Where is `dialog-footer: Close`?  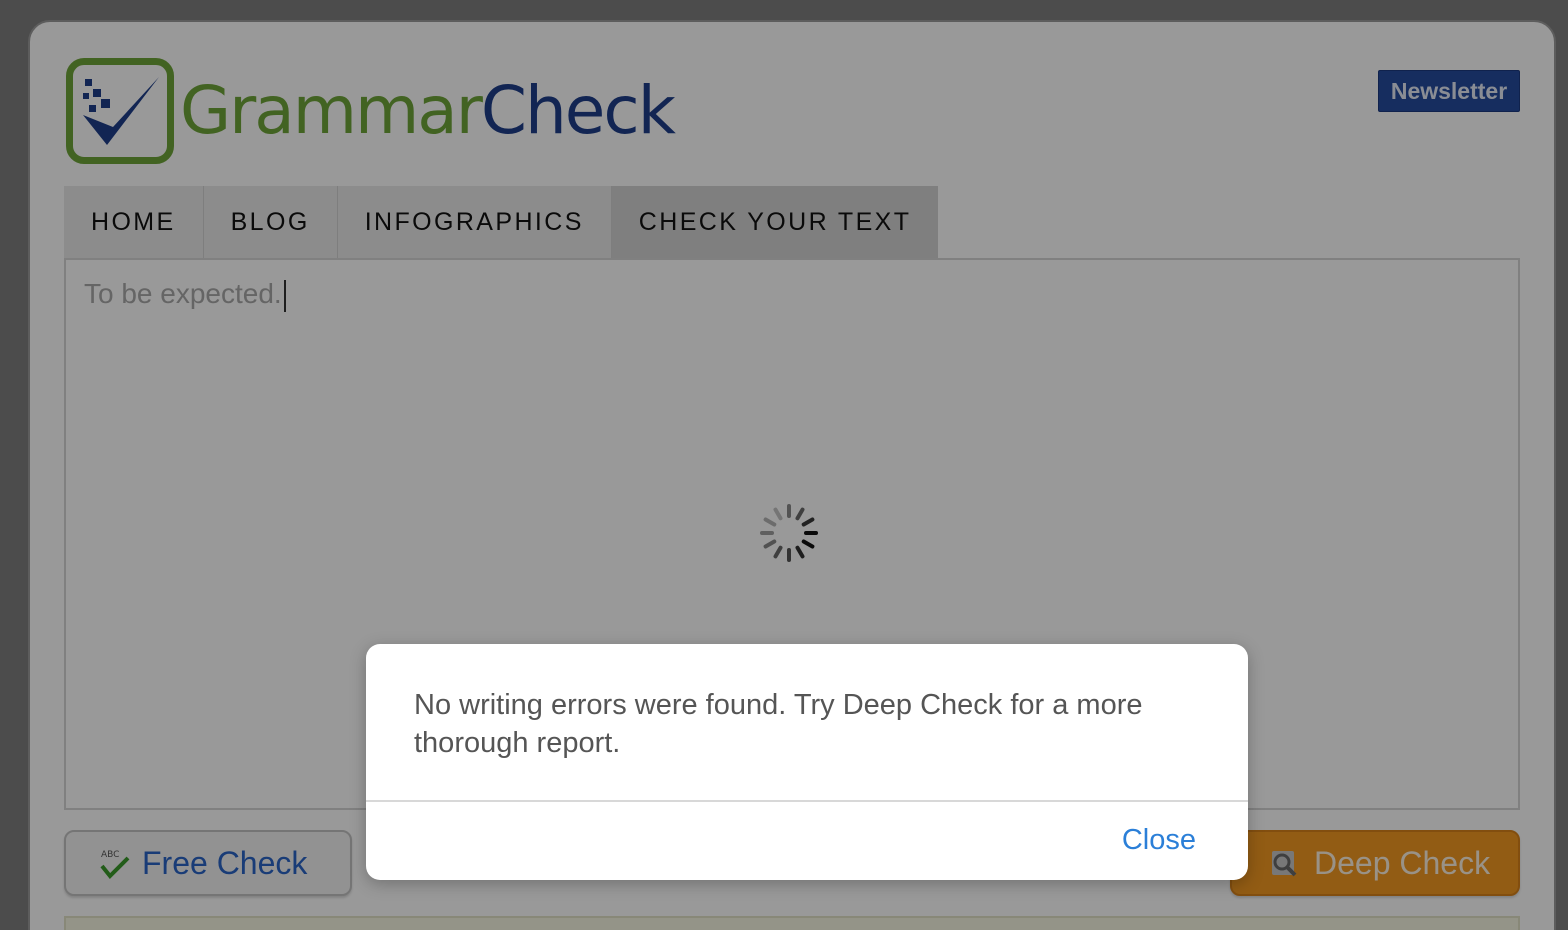
dialog-footer: Close is located at coordinates (807, 841).